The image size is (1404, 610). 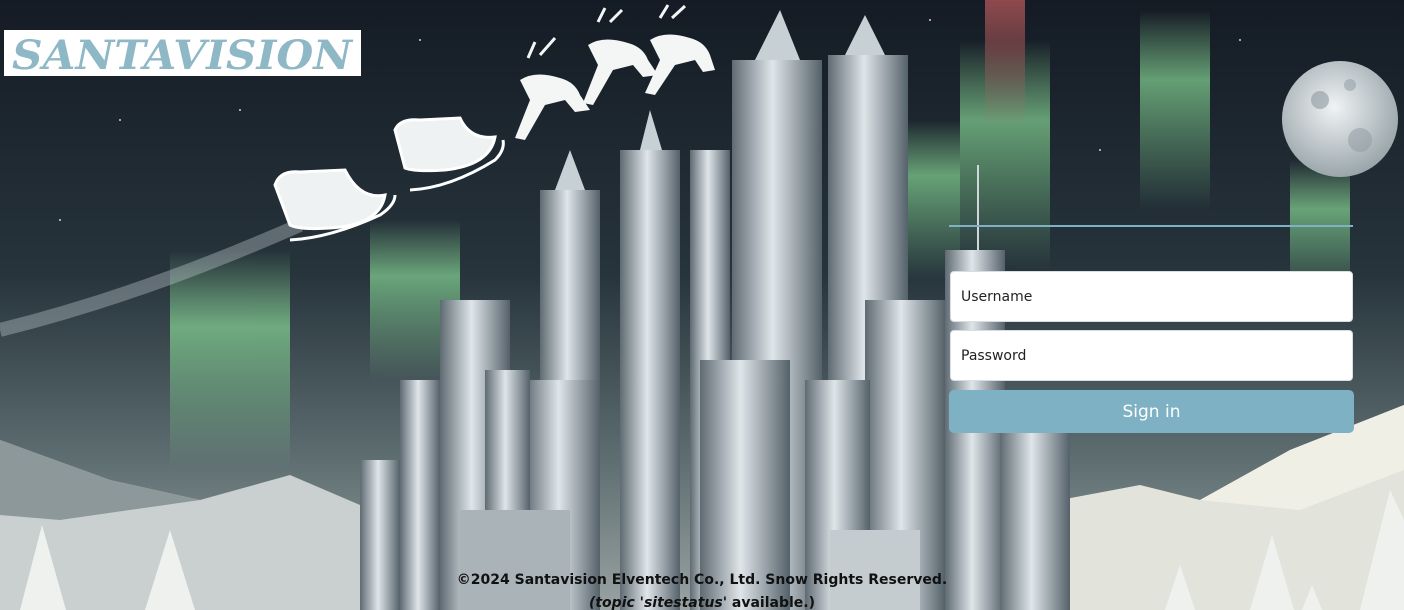 I want to click on site-status-text: (topic 'sitestatus' available.), so click(x=702, y=601).